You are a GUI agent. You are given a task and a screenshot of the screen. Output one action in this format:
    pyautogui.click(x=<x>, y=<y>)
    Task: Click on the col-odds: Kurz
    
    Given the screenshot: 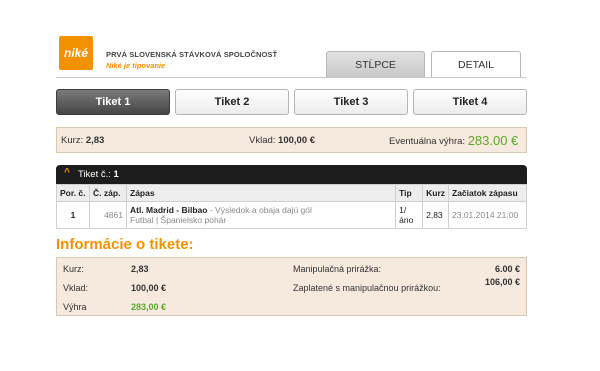 What is the action you would take?
    pyautogui.click(x=435, y=193)
    